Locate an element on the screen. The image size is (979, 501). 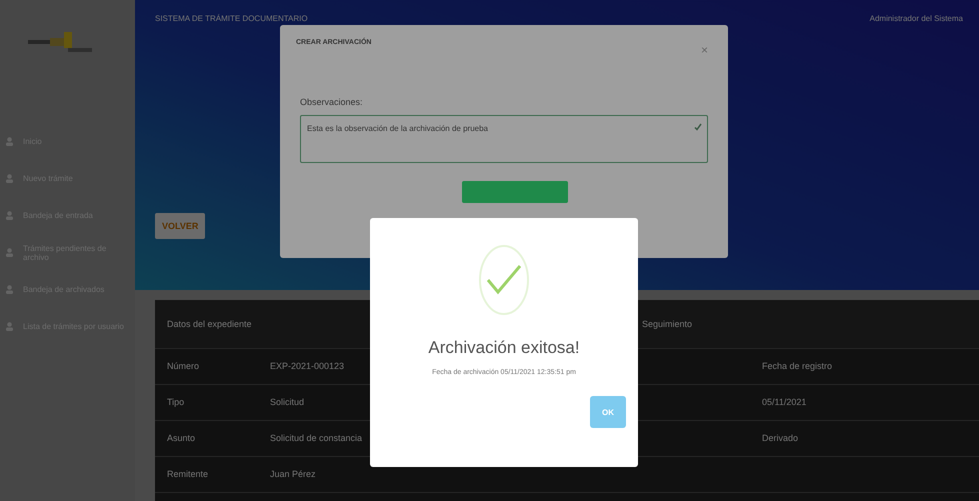
field-value: Juan Pérez is located at coordinates (293, 474).